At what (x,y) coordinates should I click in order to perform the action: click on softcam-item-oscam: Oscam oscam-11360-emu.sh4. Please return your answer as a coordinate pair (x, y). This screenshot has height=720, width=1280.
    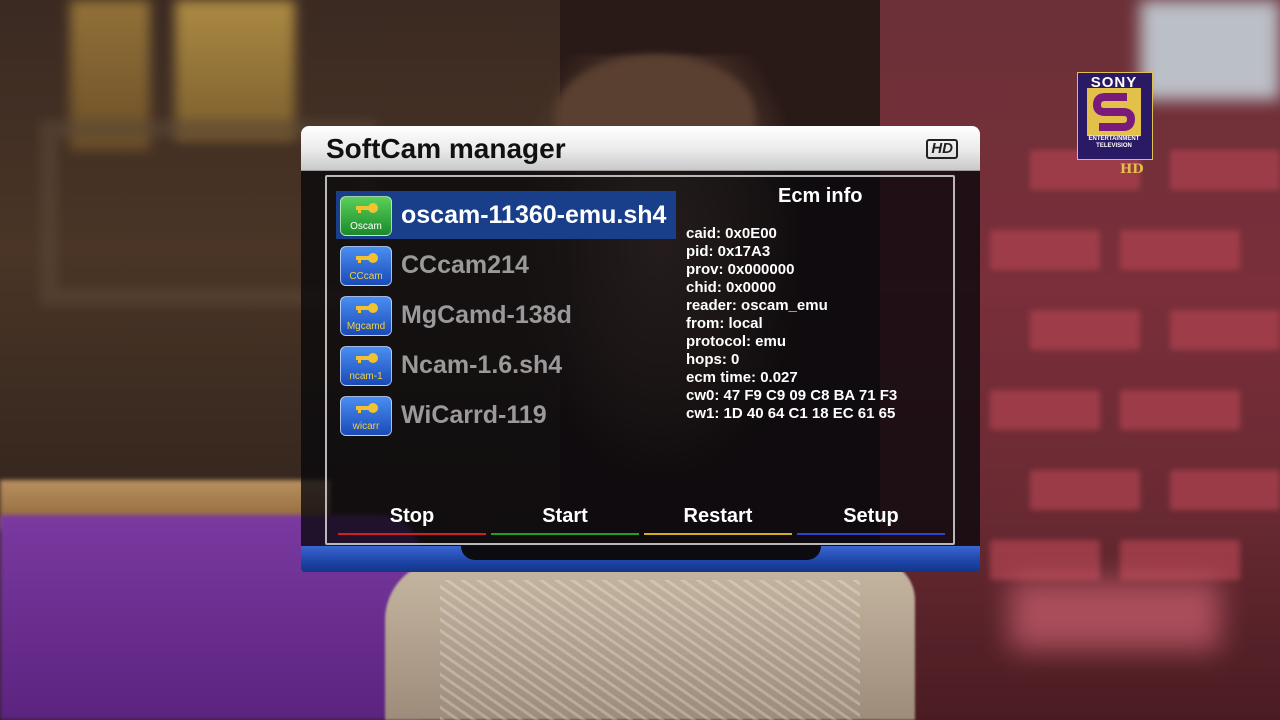
    Looking at the image, I should click on (506, 215).